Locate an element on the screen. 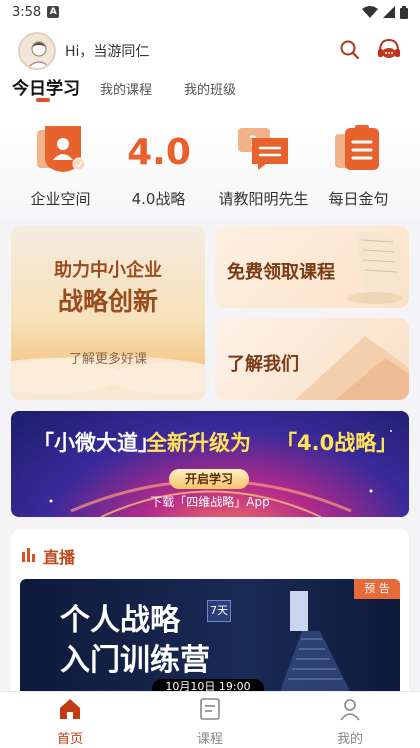 The width and height of the screenshot is (420, 748). promo-card-sme-strategy: 助力中小企业 战略创新 了解更多好课 is located at coordinates (108, 313).